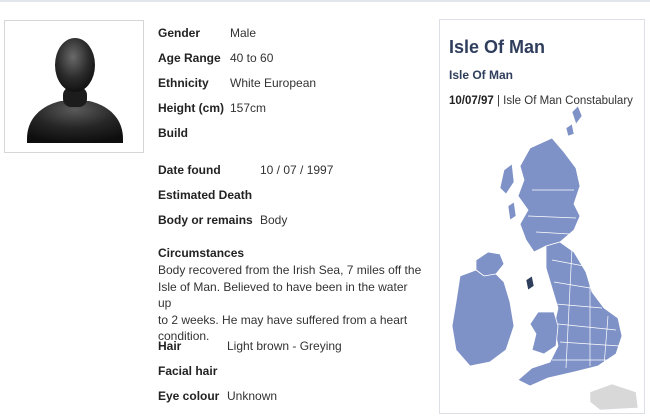  Describe the element at coordinates (243, 33) in the screenshot. I see `gender-value: Male` at that location.